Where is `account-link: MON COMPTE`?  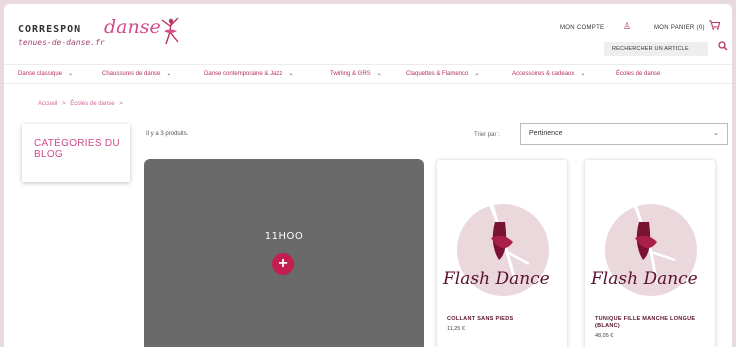 account-link: MON COMPTE is located at coordinates (582, 28).